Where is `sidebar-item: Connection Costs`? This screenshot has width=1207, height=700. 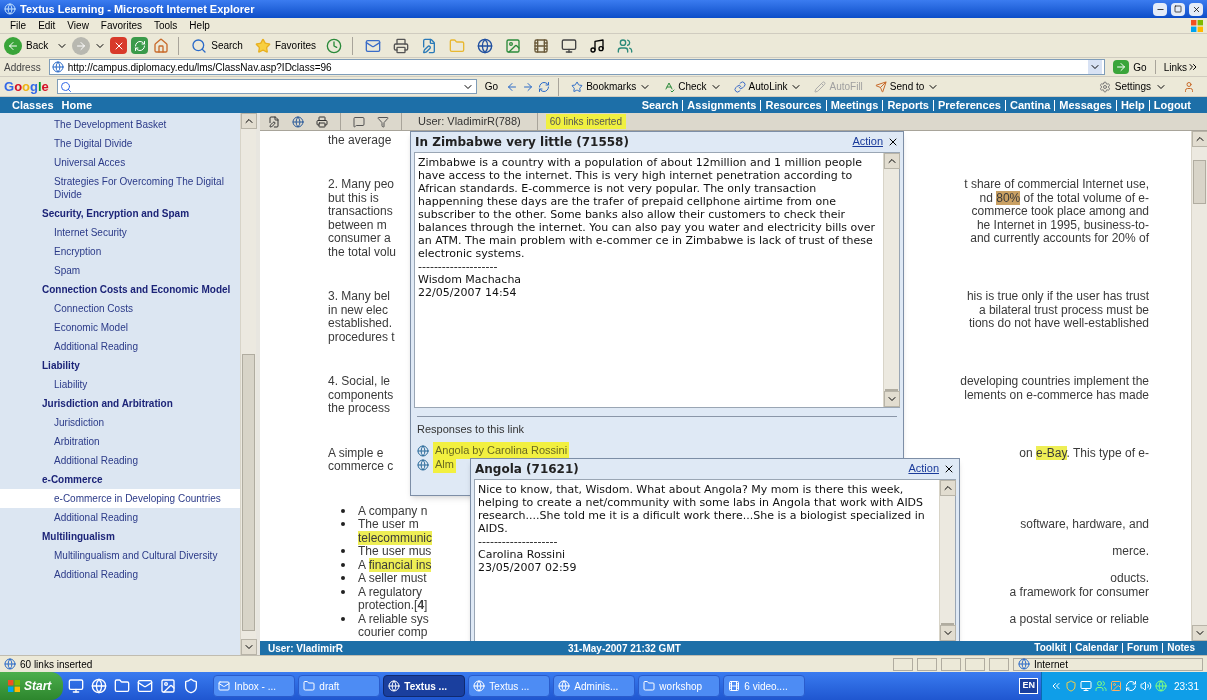 sidebar-item: Connection Costs is located at coordinates (120, 308).